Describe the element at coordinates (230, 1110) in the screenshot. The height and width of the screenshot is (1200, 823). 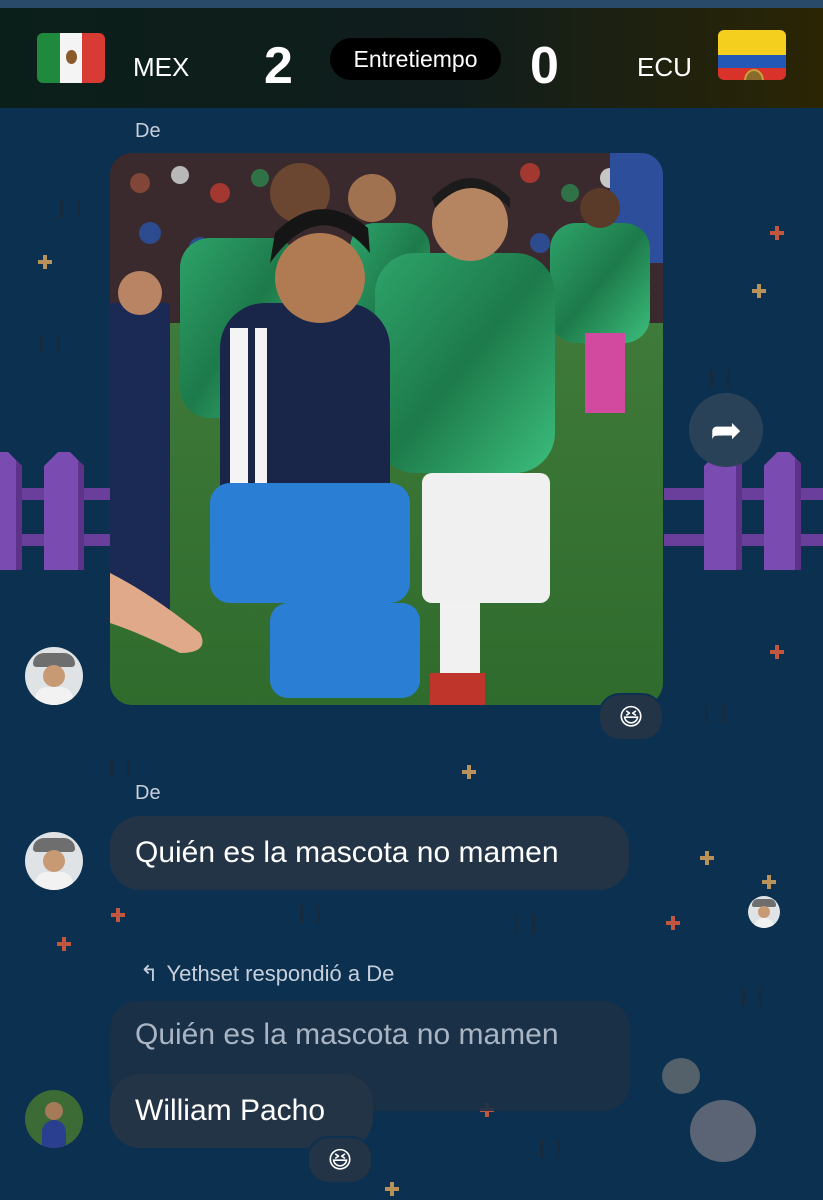
I see `message-text: William Pacho` at that location.